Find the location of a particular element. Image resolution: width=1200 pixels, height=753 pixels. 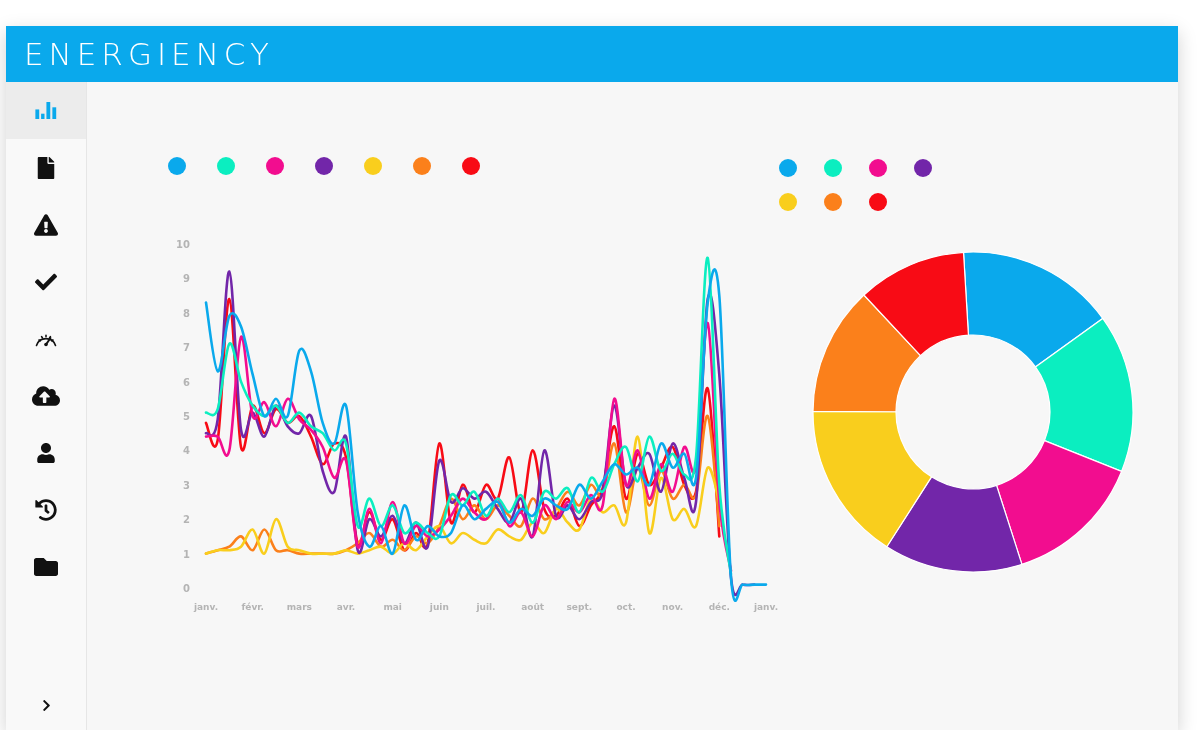

user-icon is located at coordinates (46, 452).